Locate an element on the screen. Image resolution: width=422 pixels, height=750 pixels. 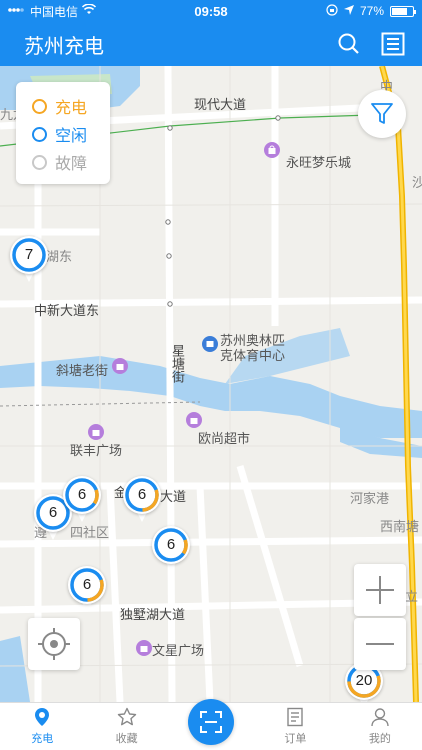
tab-label-profile: 我的 is located at coordinates (379, 739).